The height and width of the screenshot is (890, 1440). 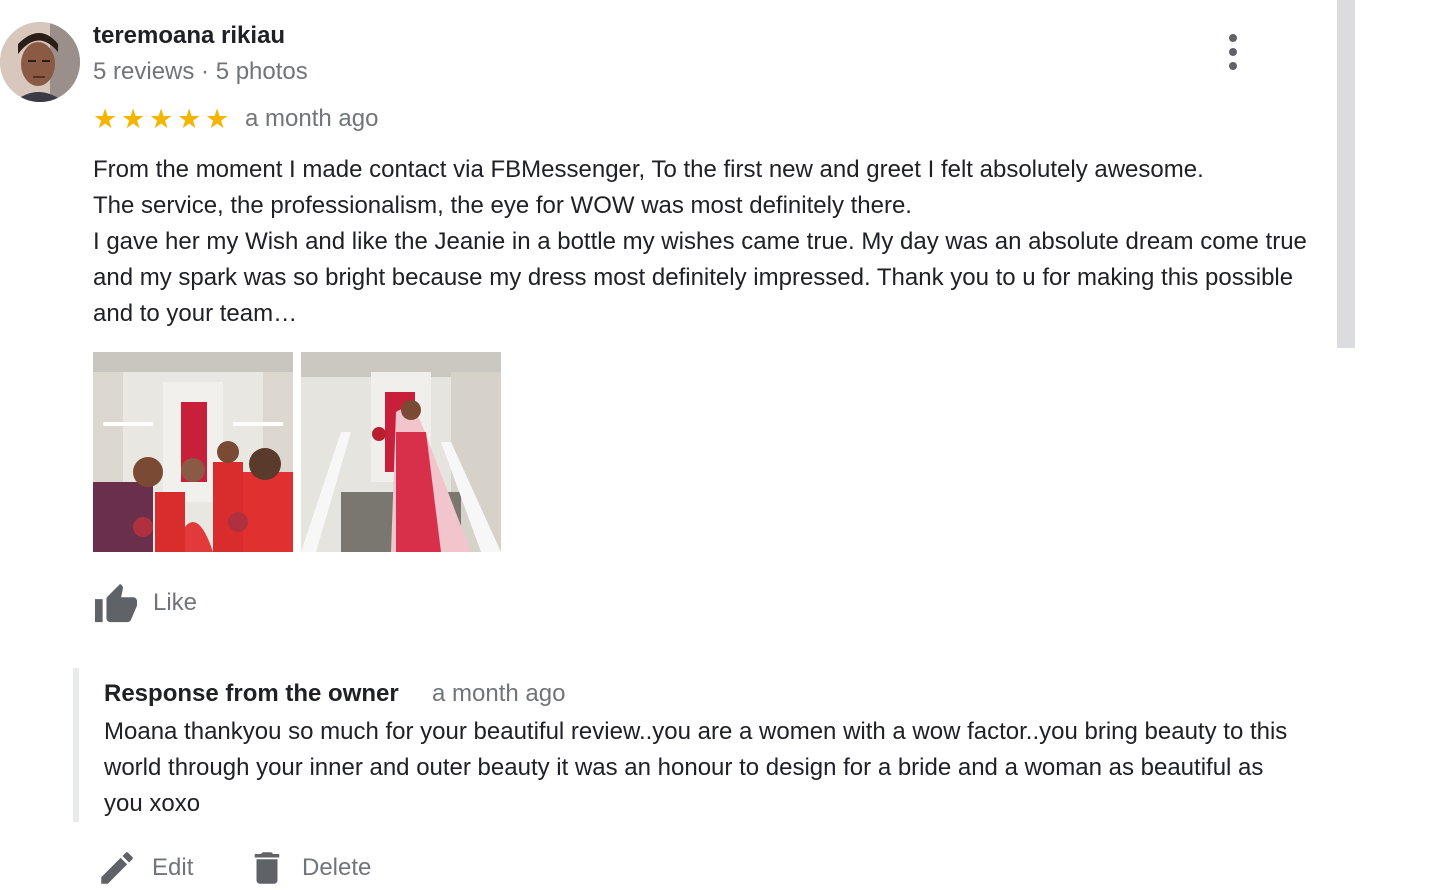 What do you see at coordinates (499, 693) in the screenshot?
I see `owner-response-date: a month ago` at bounding box center [499, 693].